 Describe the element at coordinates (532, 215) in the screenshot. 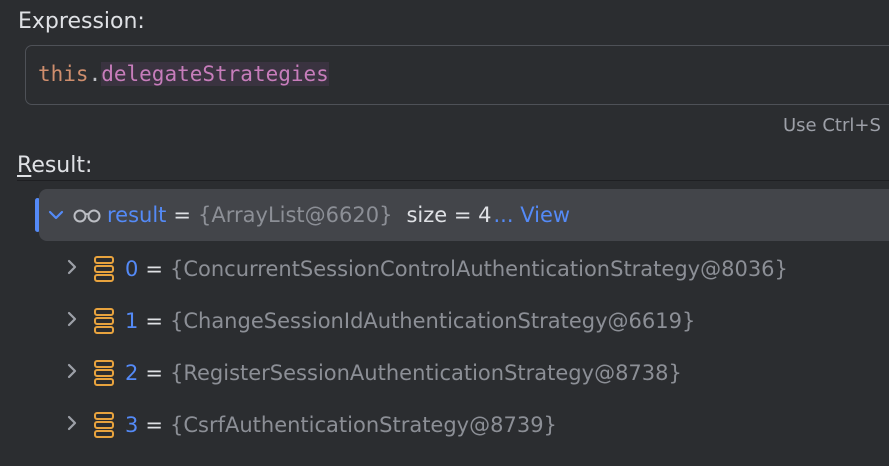

I see `view-link: ... View` at that location.